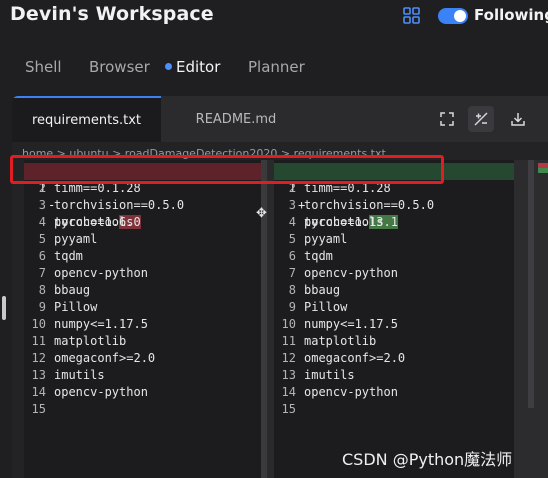  What do you see at coordinates (531, 284) in the screenshot?
I see `minimap-strip` at bounding box center [531, 284].